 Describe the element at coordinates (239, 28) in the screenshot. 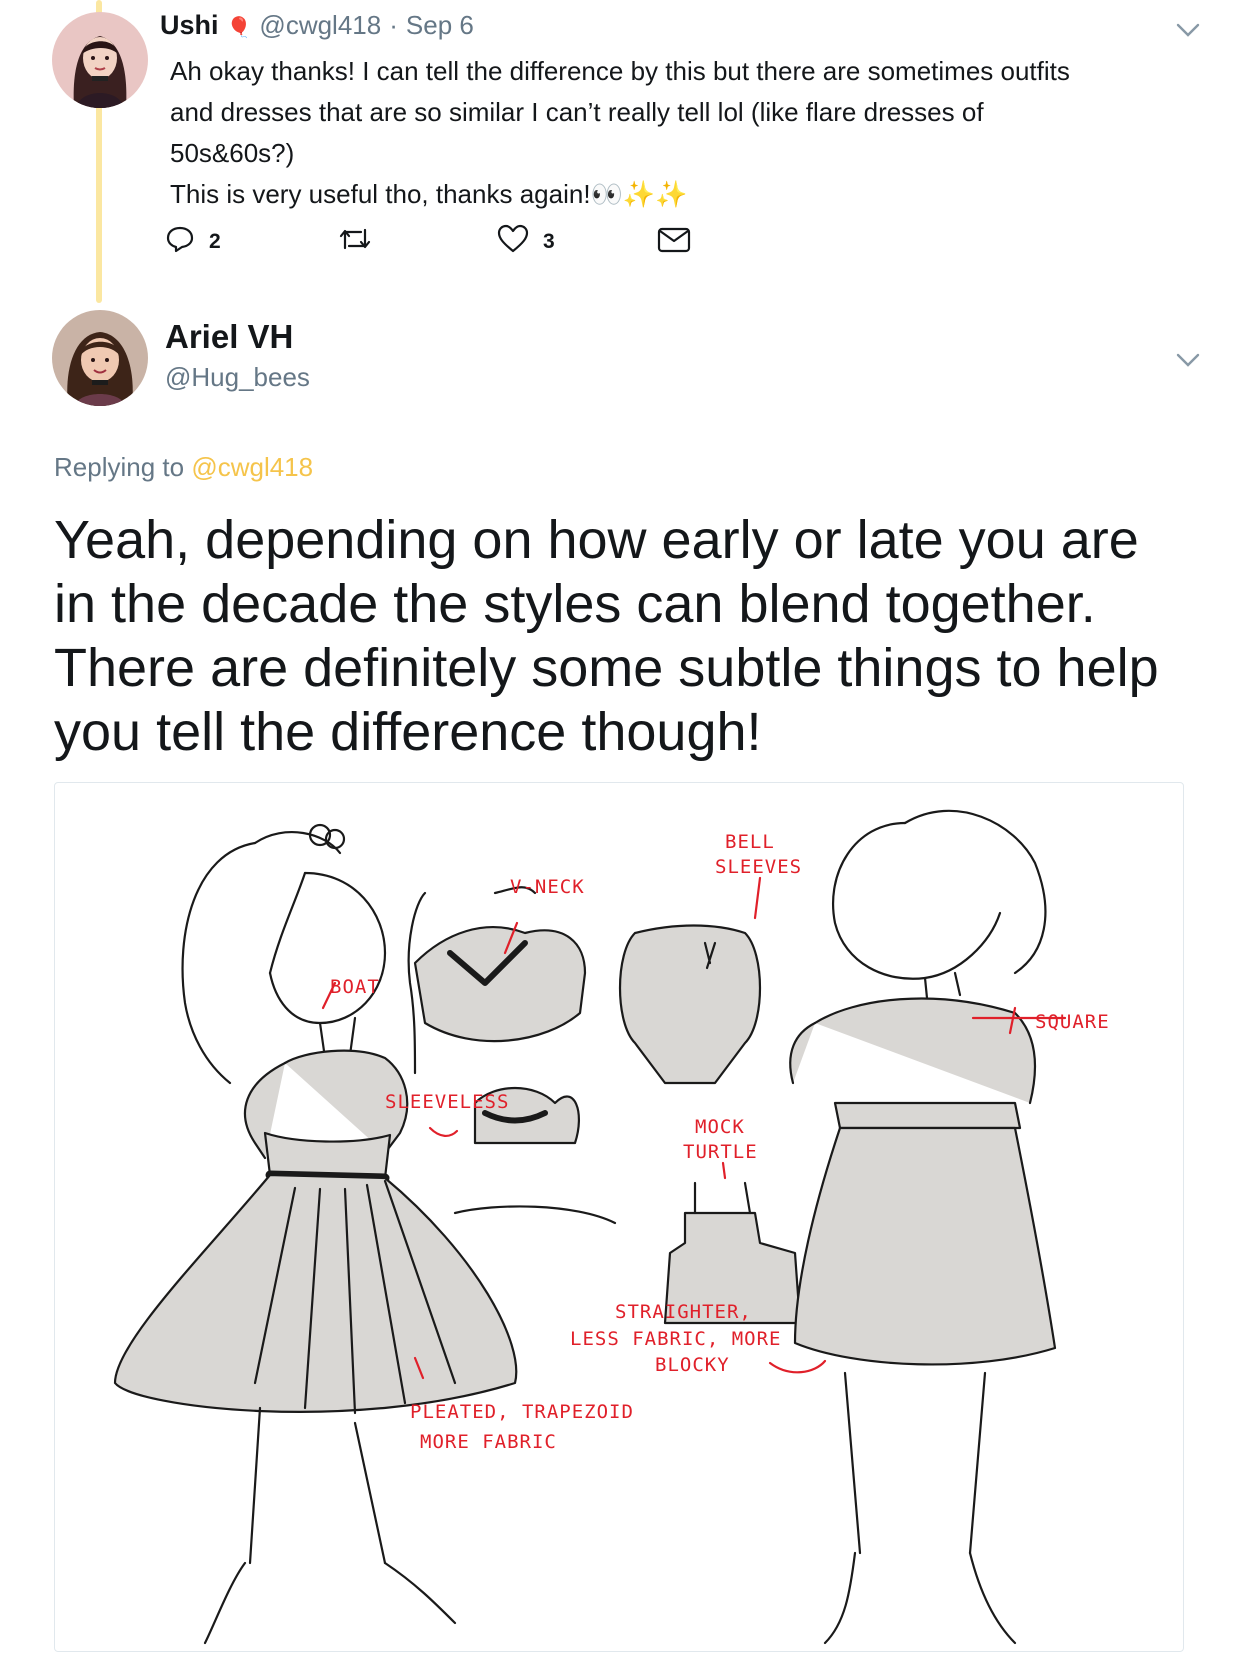

I see `balloon-icon: 🎈` at that location.